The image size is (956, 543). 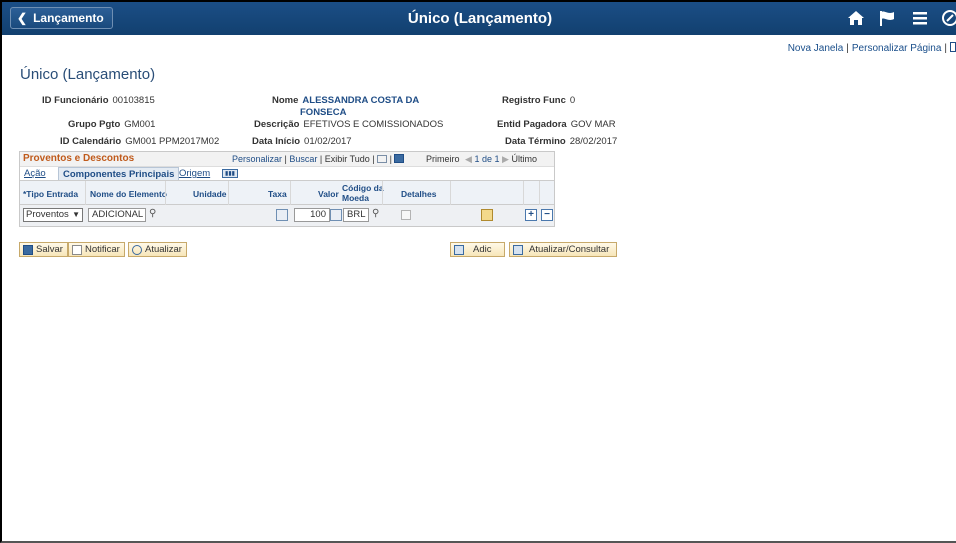 I want to click on flag-icon, so click(x=887, y=18).